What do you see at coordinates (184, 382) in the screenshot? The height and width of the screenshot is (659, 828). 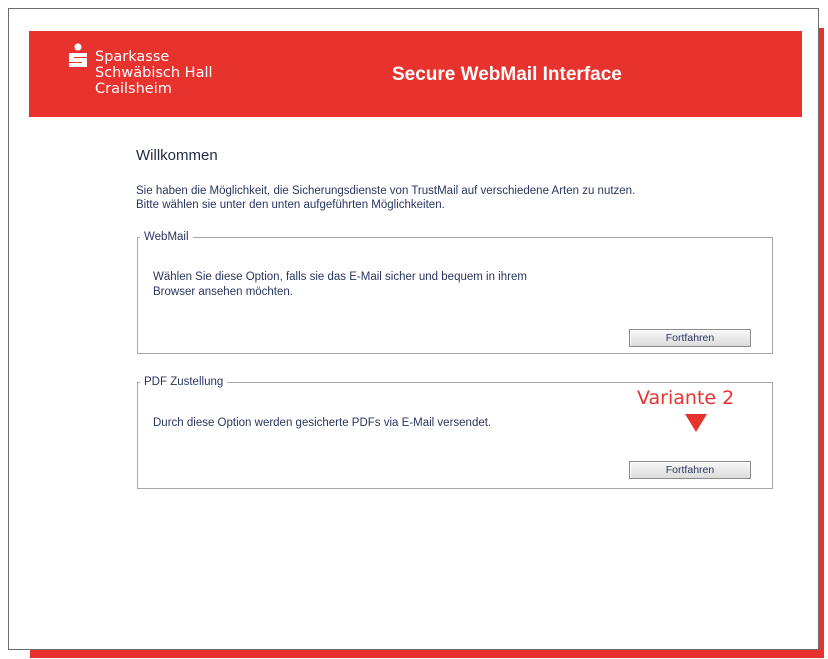 I see `pdf-legend: PDF Zustellung` at bounding box center [184, 382].